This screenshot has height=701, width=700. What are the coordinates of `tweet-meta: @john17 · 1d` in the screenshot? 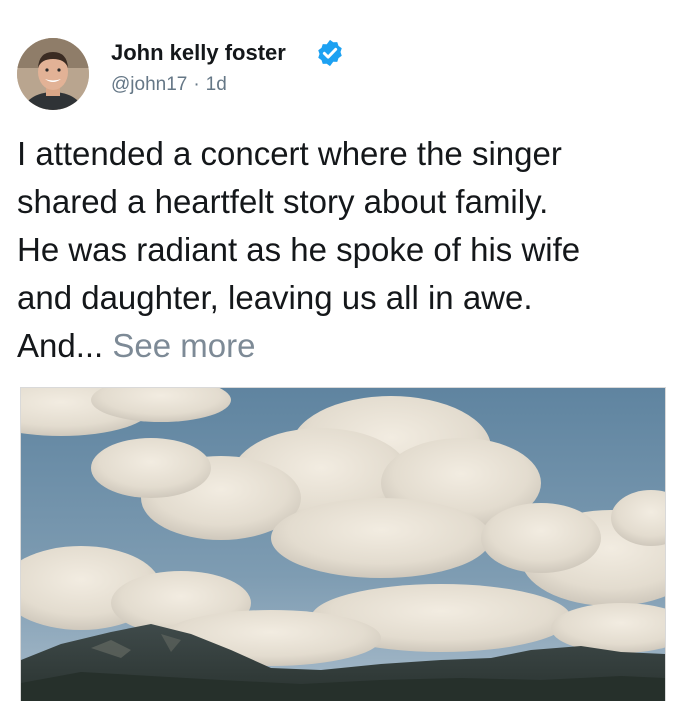 It's located at (169, 85).